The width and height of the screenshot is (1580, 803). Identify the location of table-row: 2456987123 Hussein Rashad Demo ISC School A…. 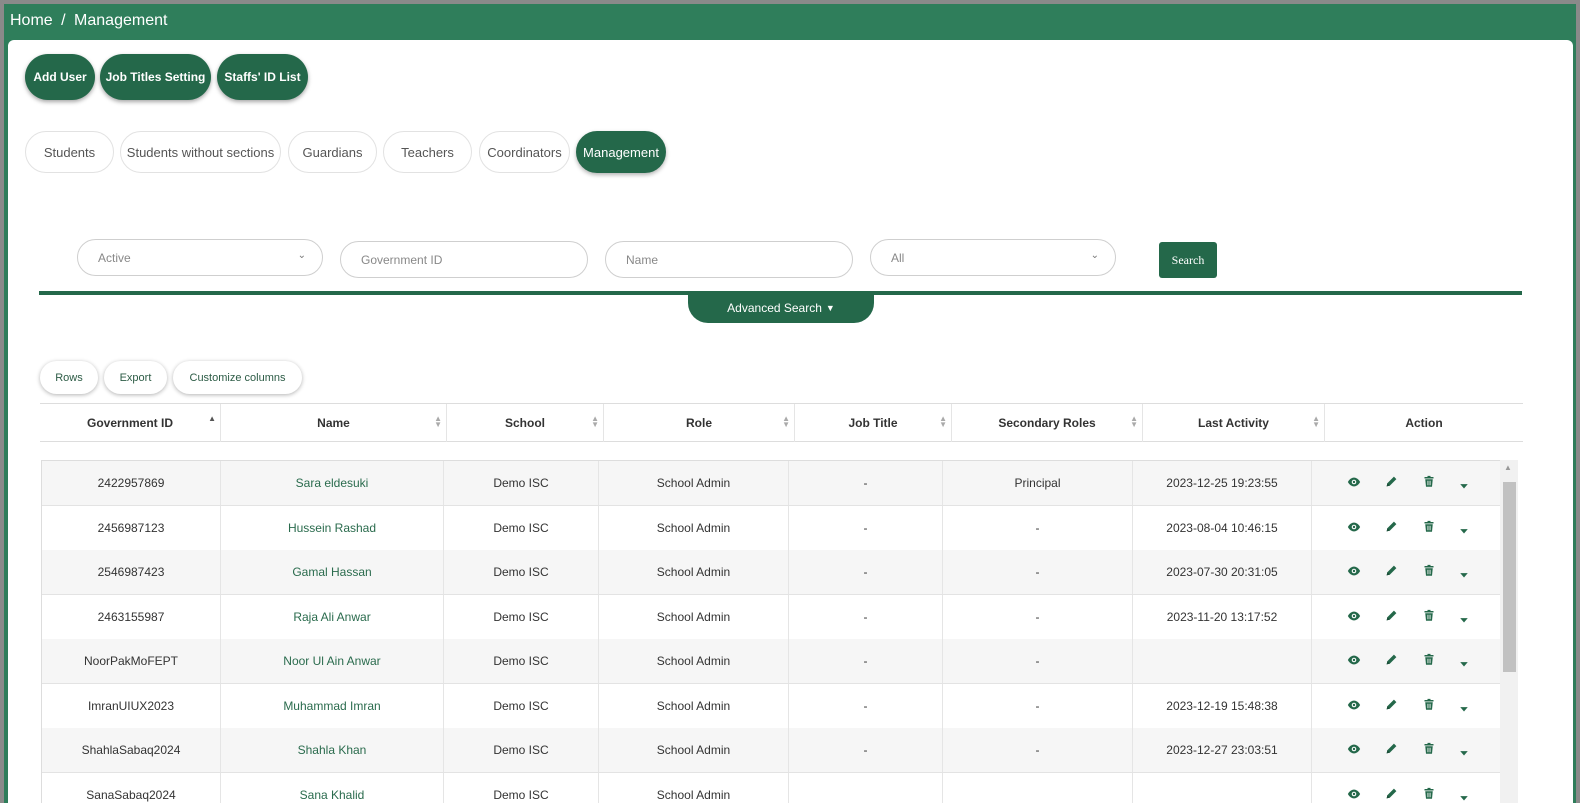
(771, 528).